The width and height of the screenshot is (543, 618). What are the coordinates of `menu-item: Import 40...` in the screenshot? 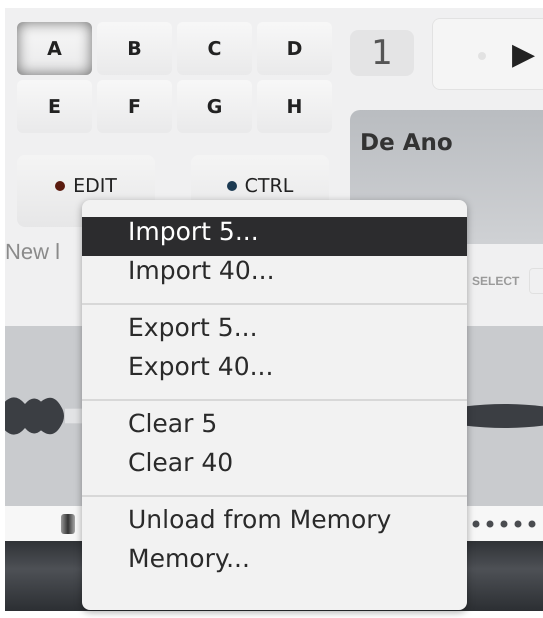 It's located at (274, 275).